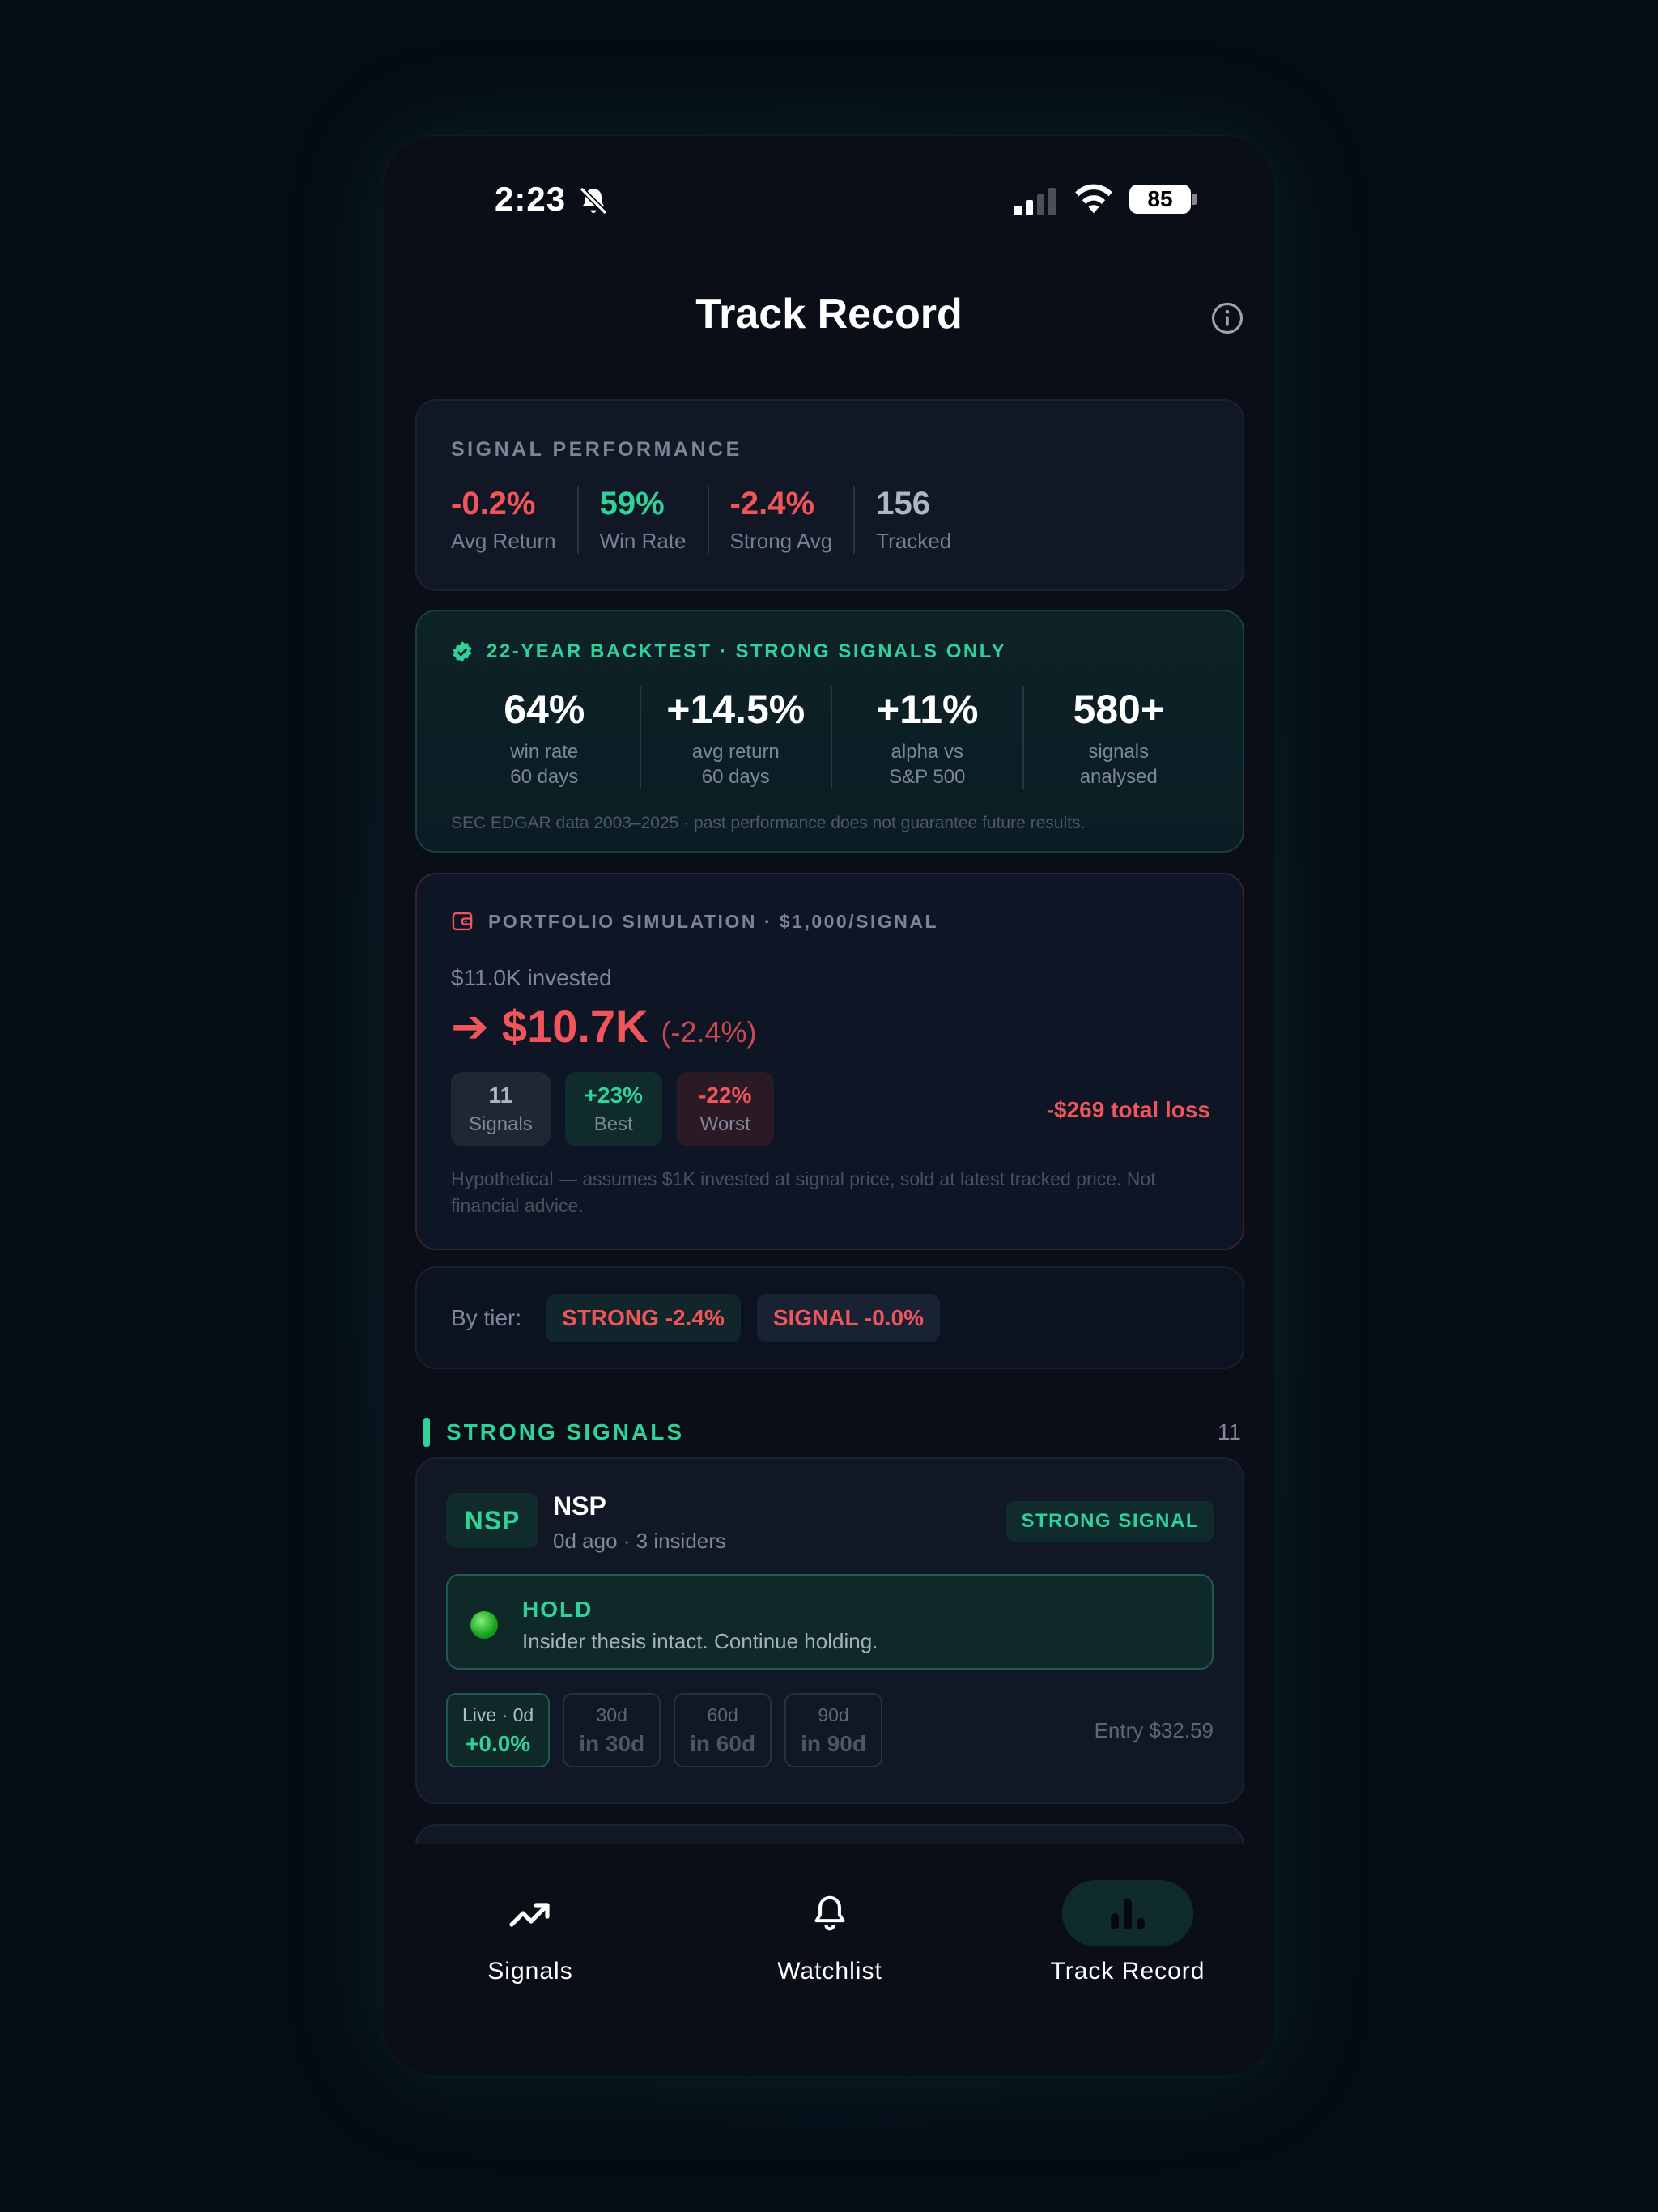 This screenshot has width=1658, height=2212. I want to click on section-title: STRONG SIGNALS, so click(565, 1431).